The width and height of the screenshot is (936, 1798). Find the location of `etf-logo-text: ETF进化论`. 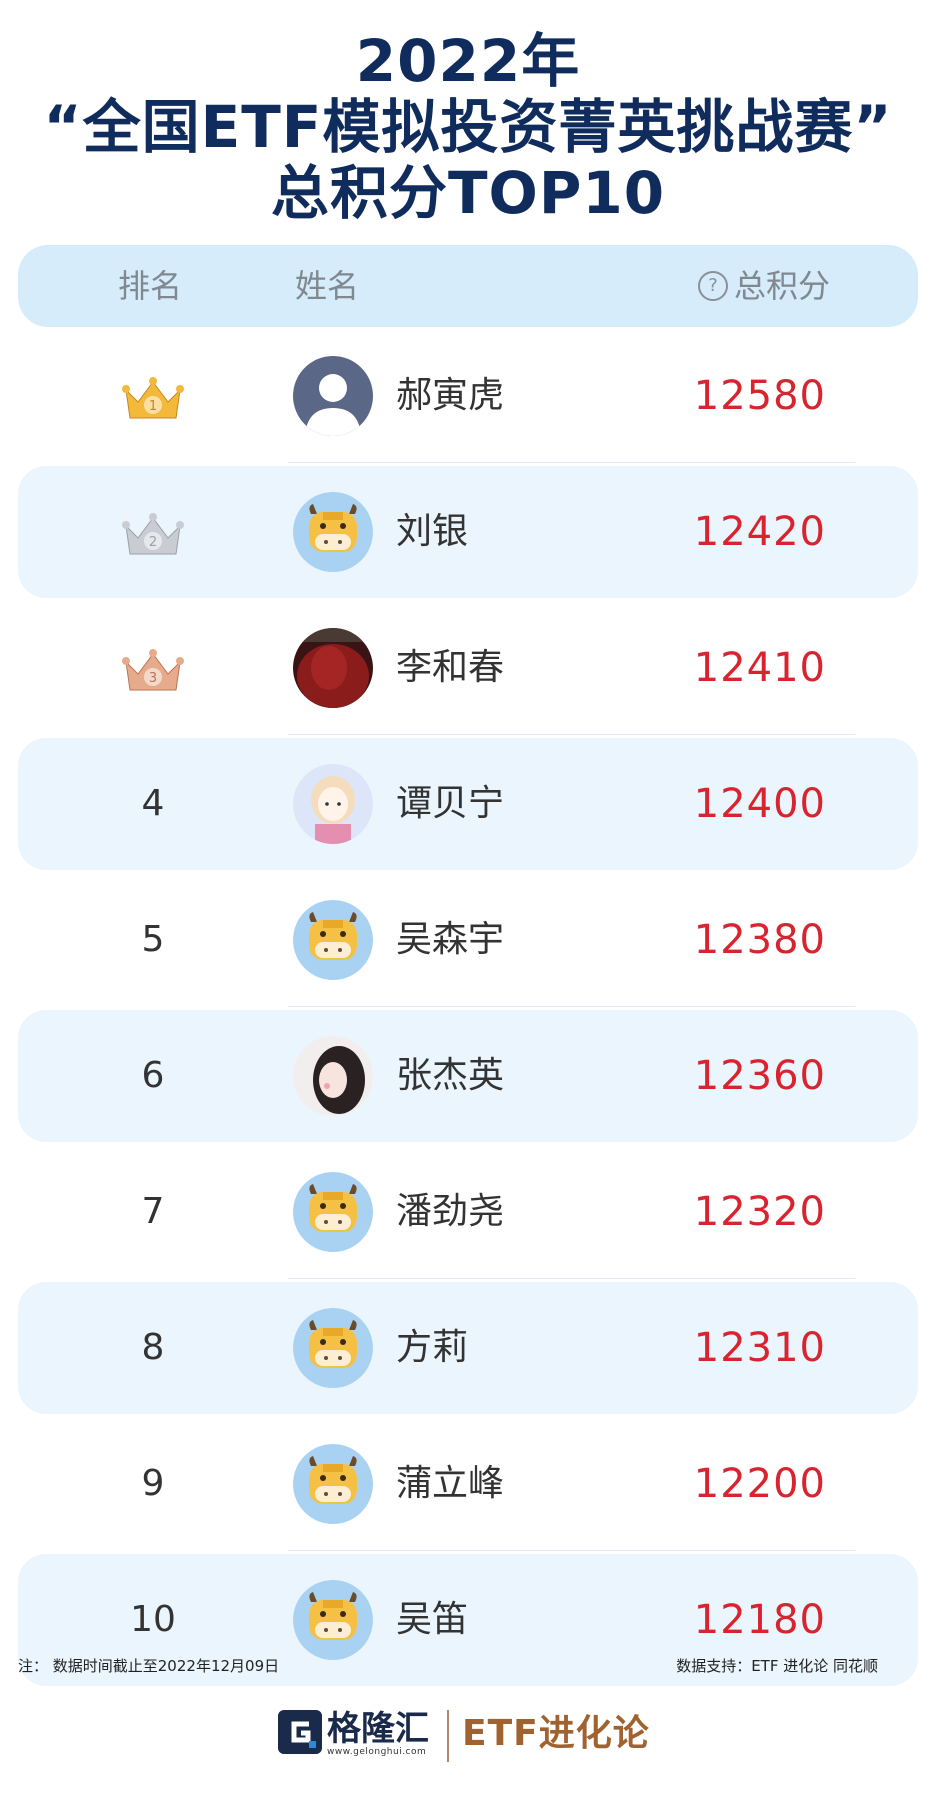

etf-logo-text: ETF进化论 is located at coordinates (556, 1733).